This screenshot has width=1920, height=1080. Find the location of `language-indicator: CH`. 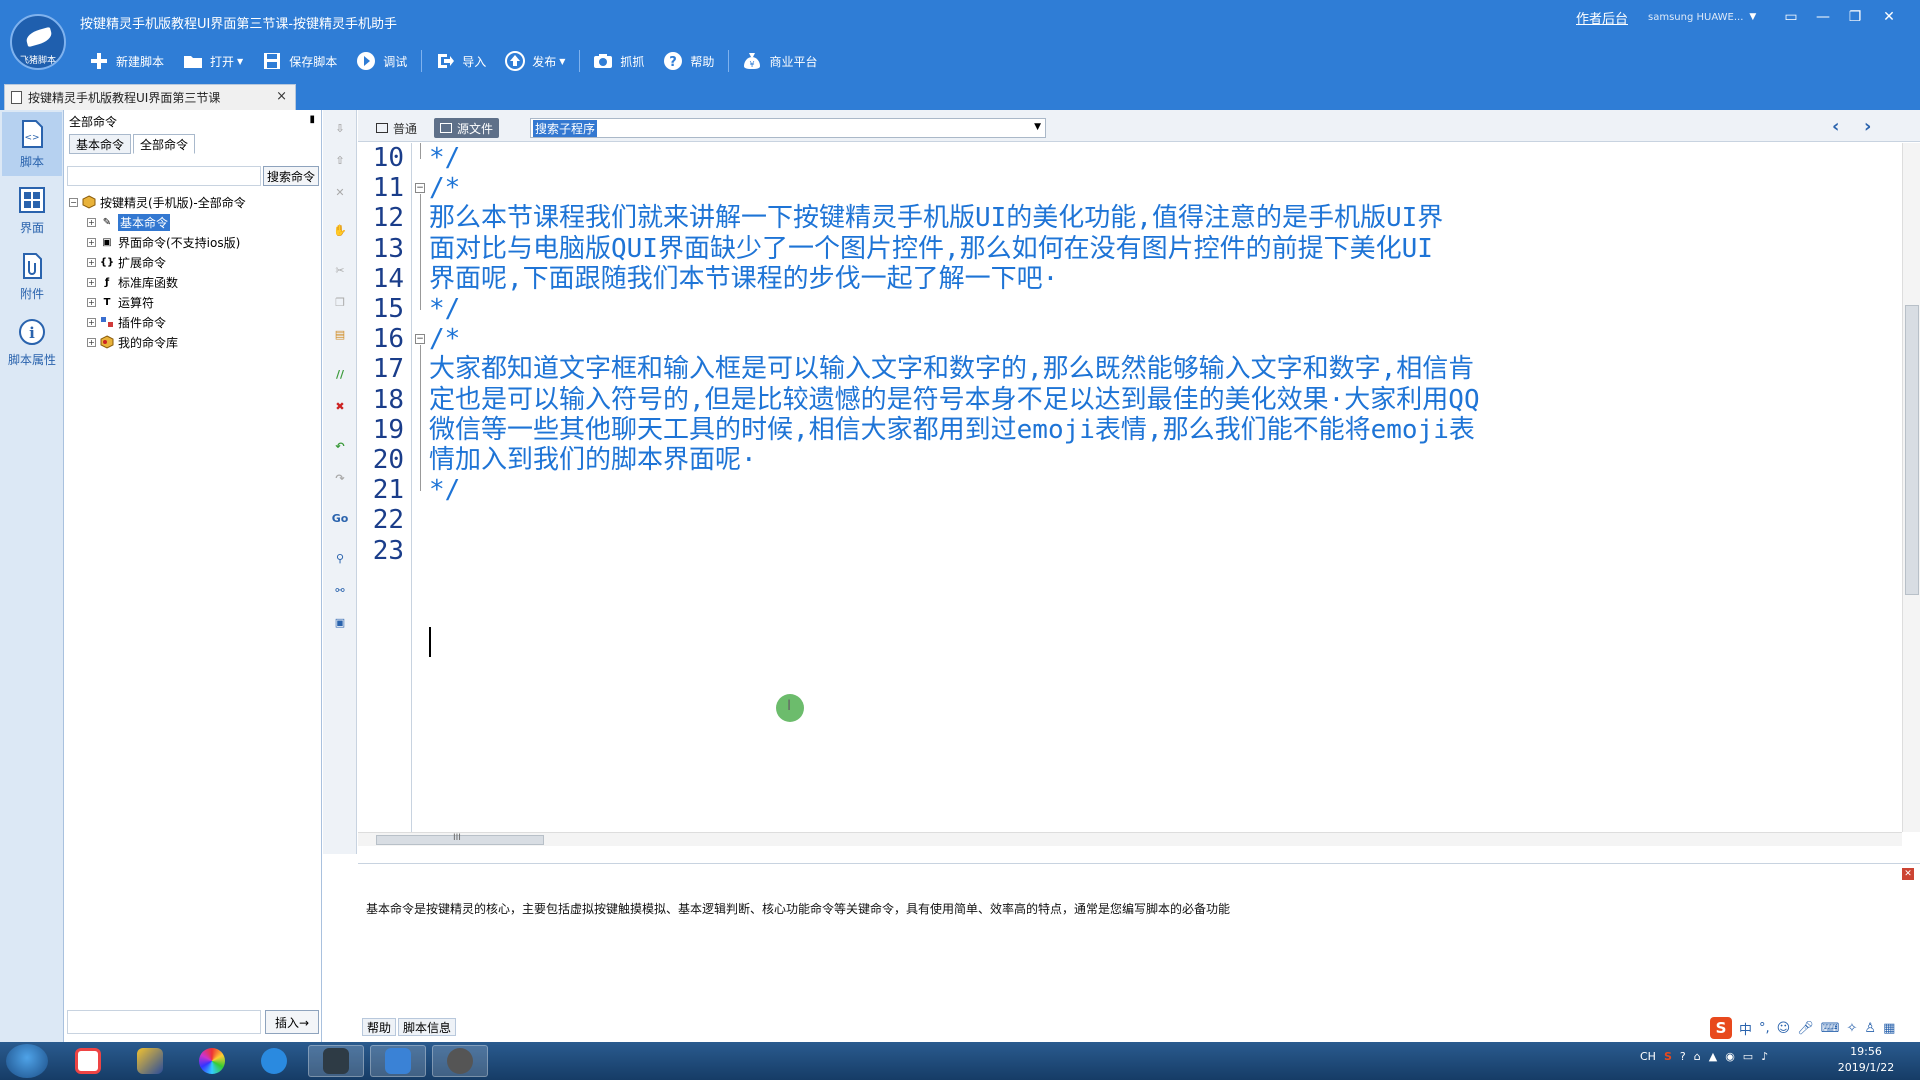

language-indicator: CH is located at coordinates (1648, 1056).